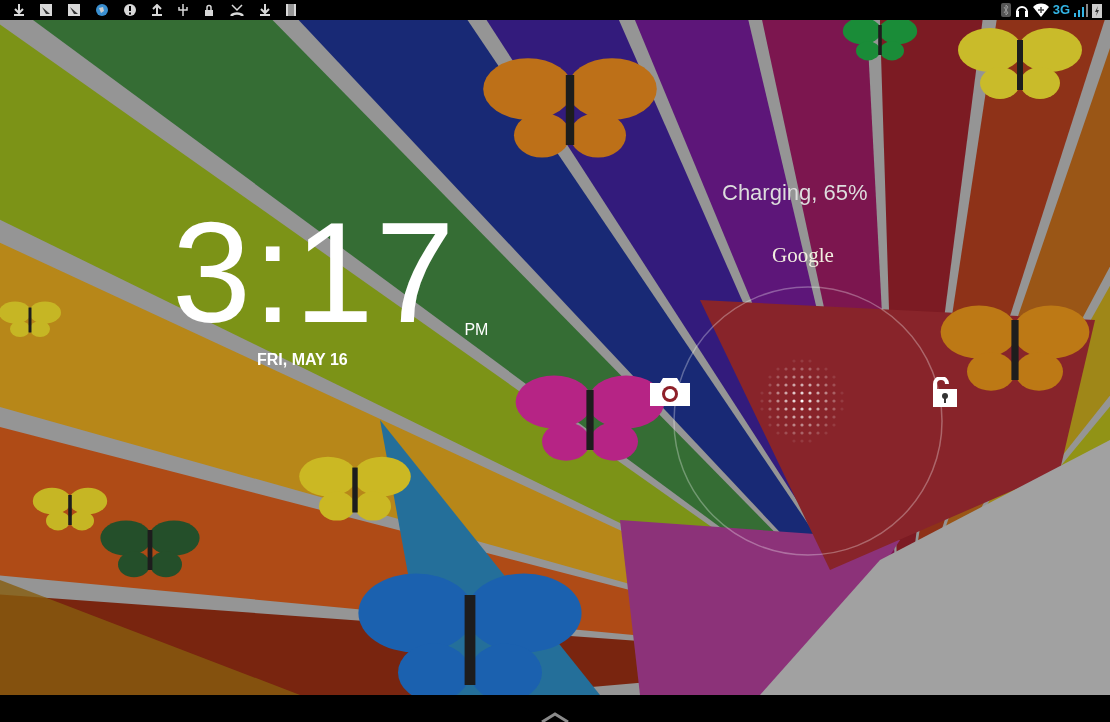 The width and height of the screenshot is (1110, 722). I want to click on usb-icon, so click(183, 10).